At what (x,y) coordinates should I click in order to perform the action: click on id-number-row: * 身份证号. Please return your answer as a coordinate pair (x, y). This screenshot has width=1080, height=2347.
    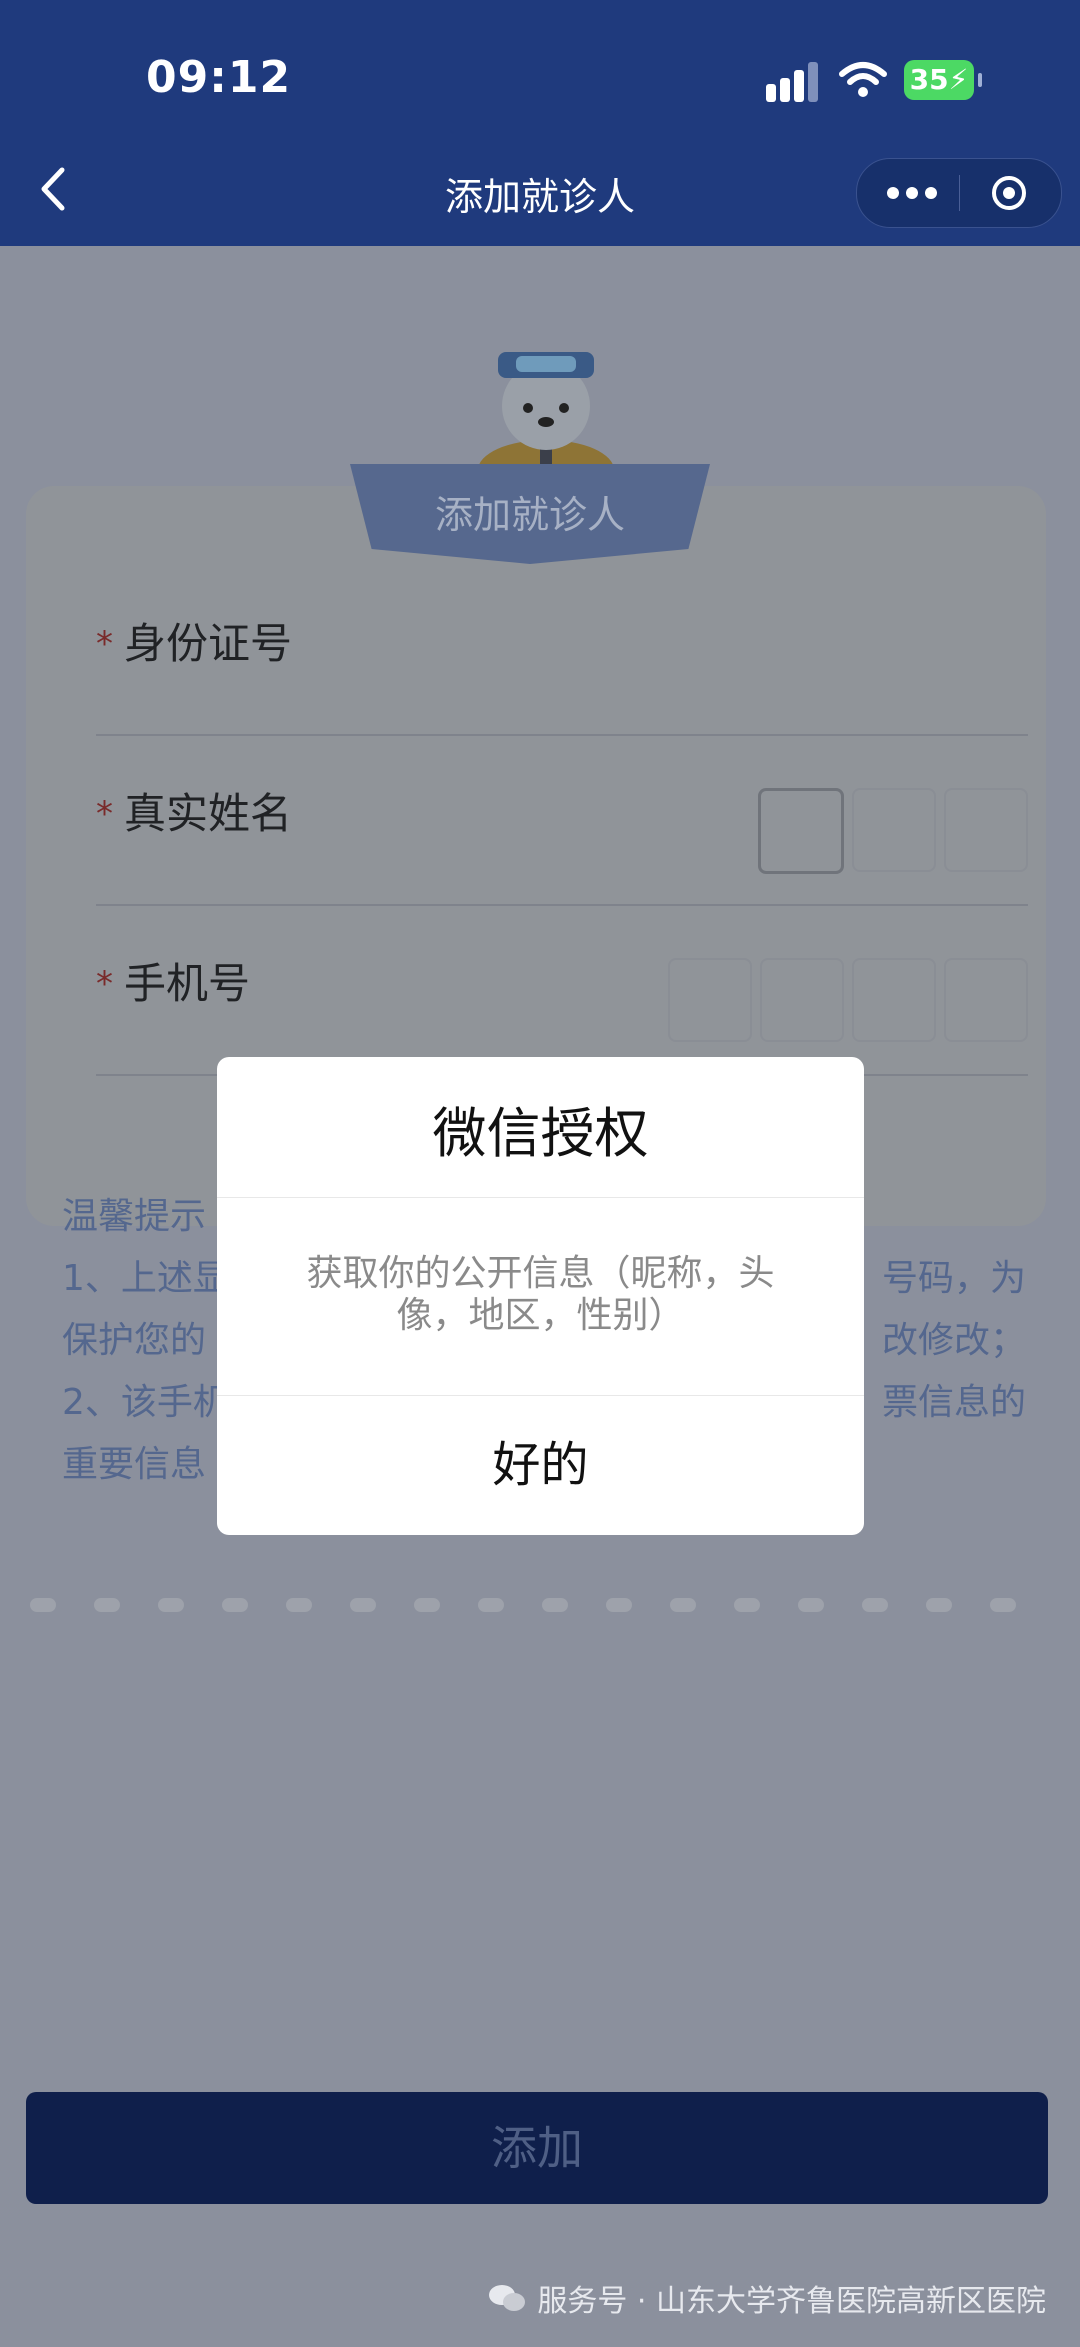
    Looking at the image, I should click on (562, 651).